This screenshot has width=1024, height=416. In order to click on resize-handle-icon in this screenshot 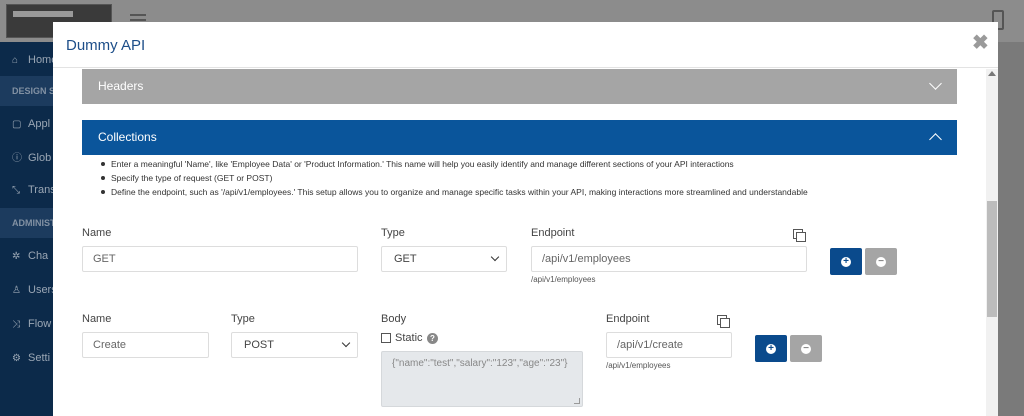, I will do `click(577, 401)`.